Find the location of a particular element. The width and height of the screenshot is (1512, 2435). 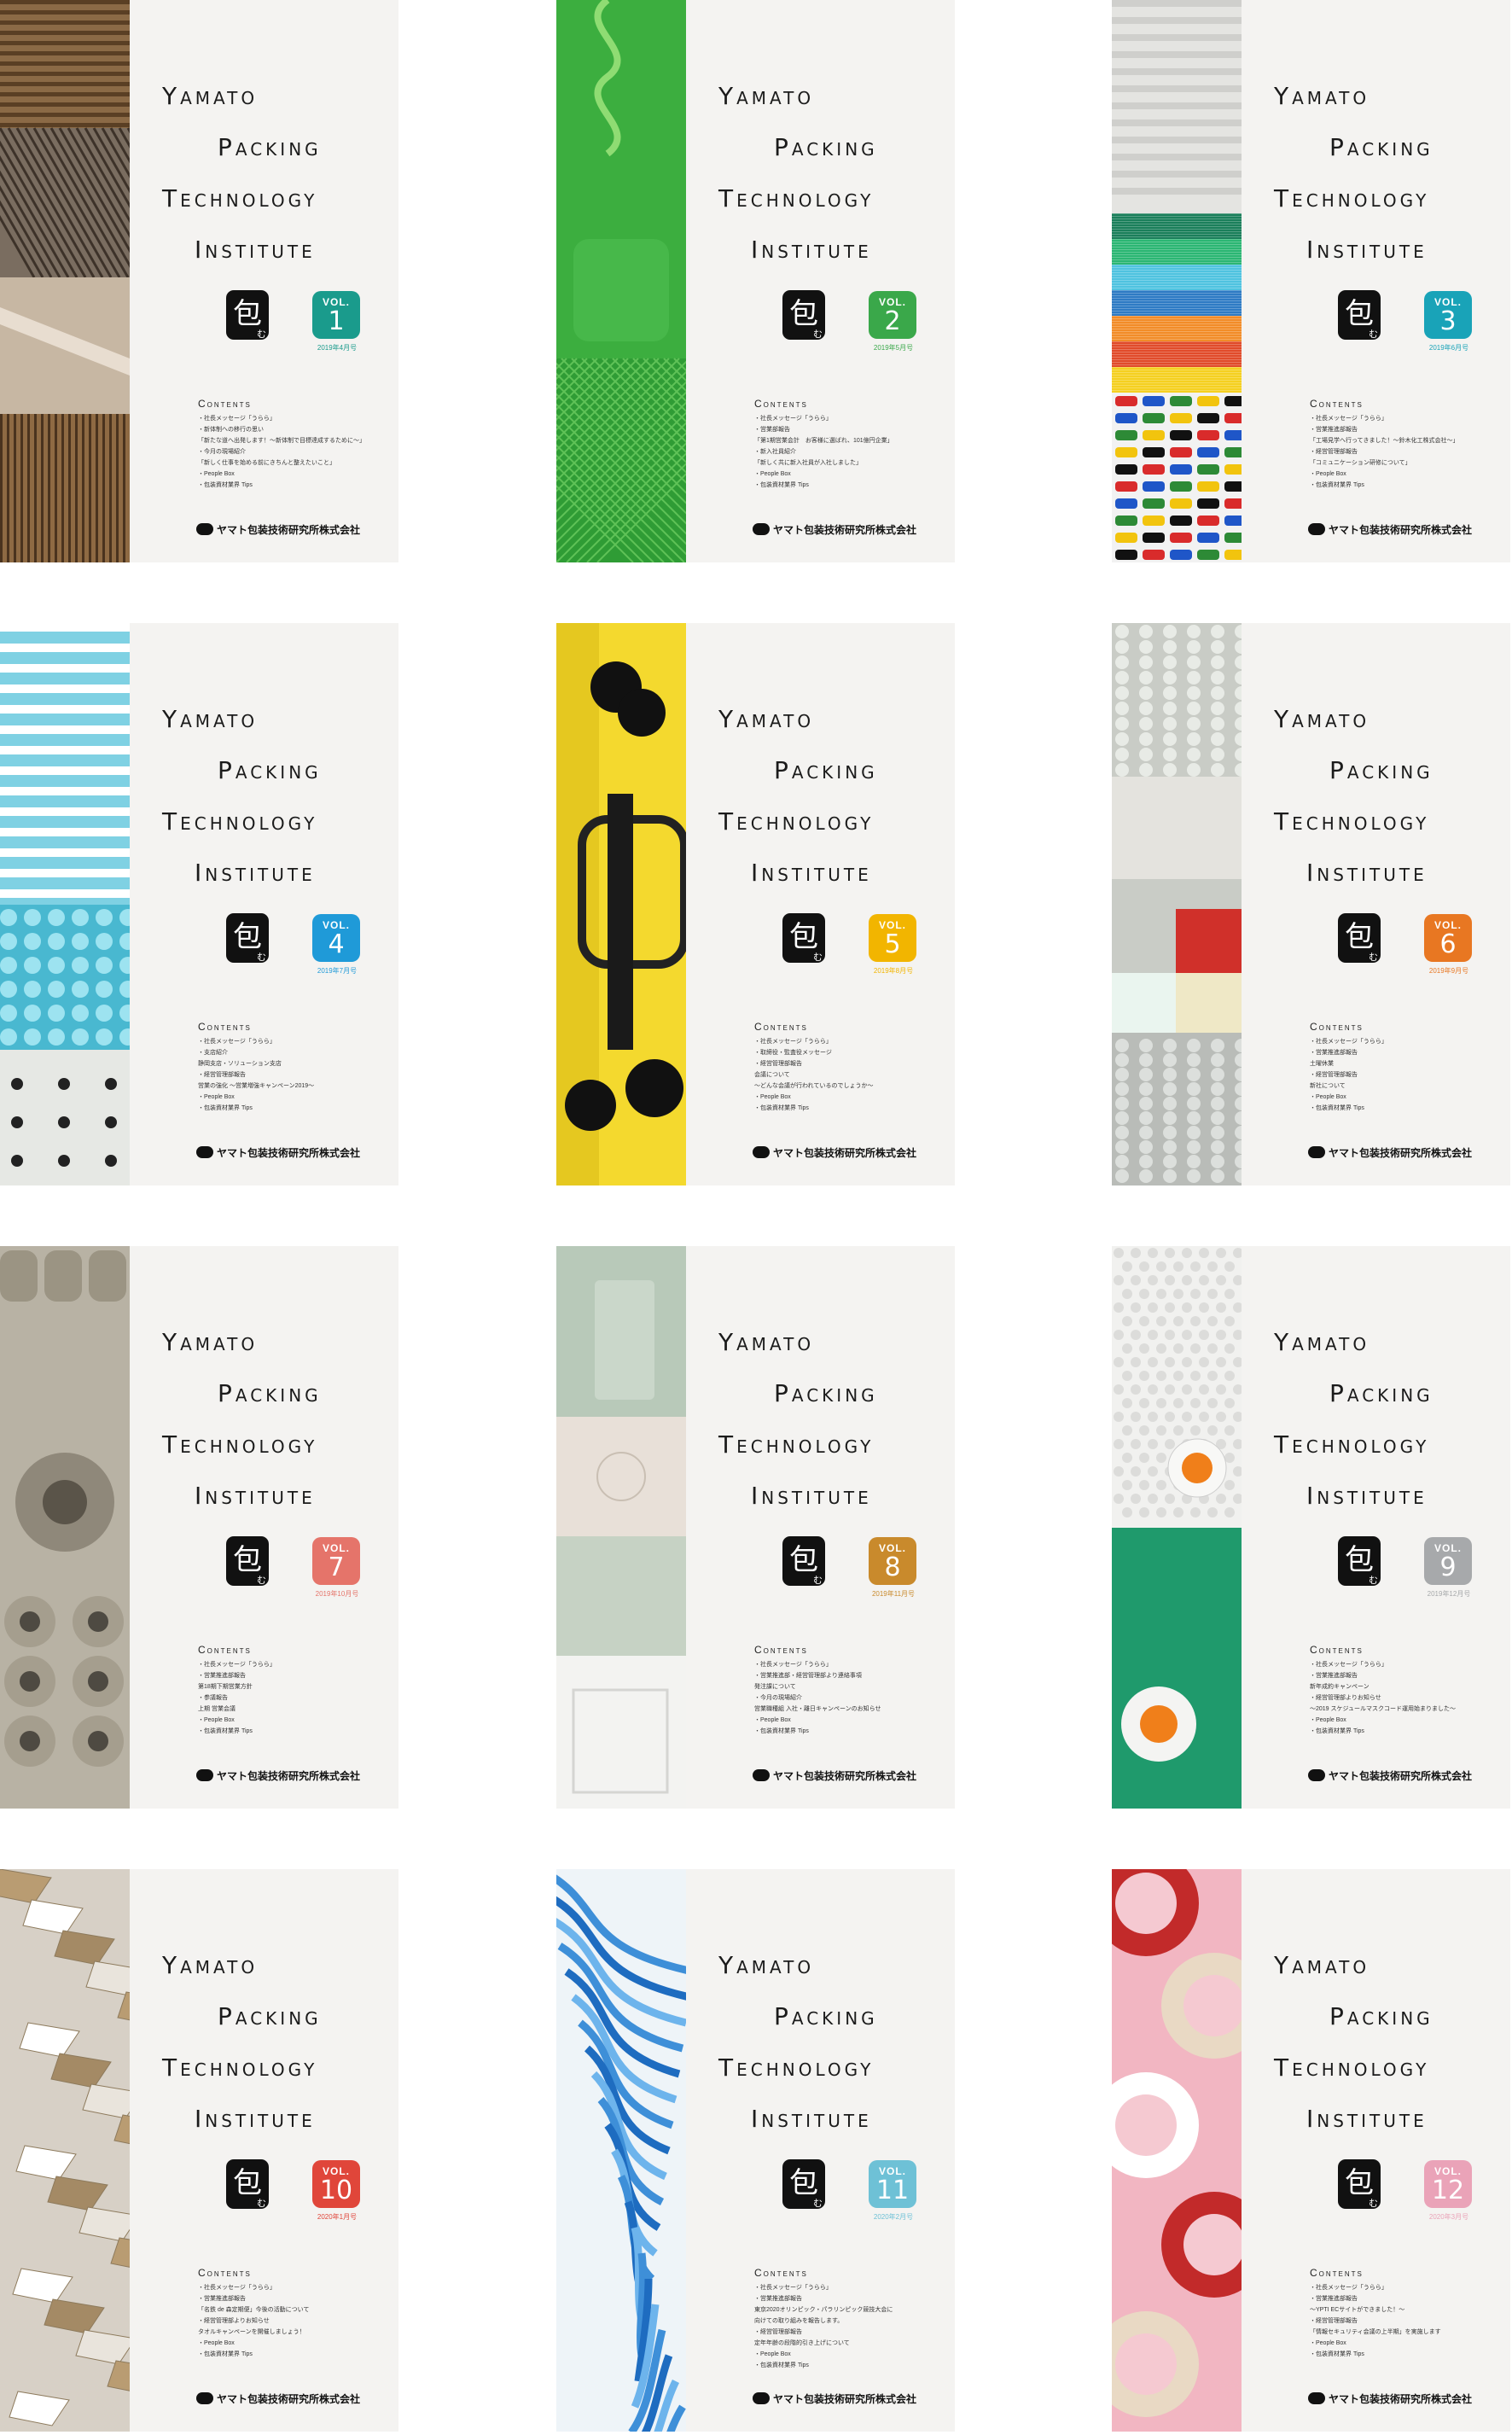

volume-badge: VOL. 10 is located at coordinates (336, 2184).